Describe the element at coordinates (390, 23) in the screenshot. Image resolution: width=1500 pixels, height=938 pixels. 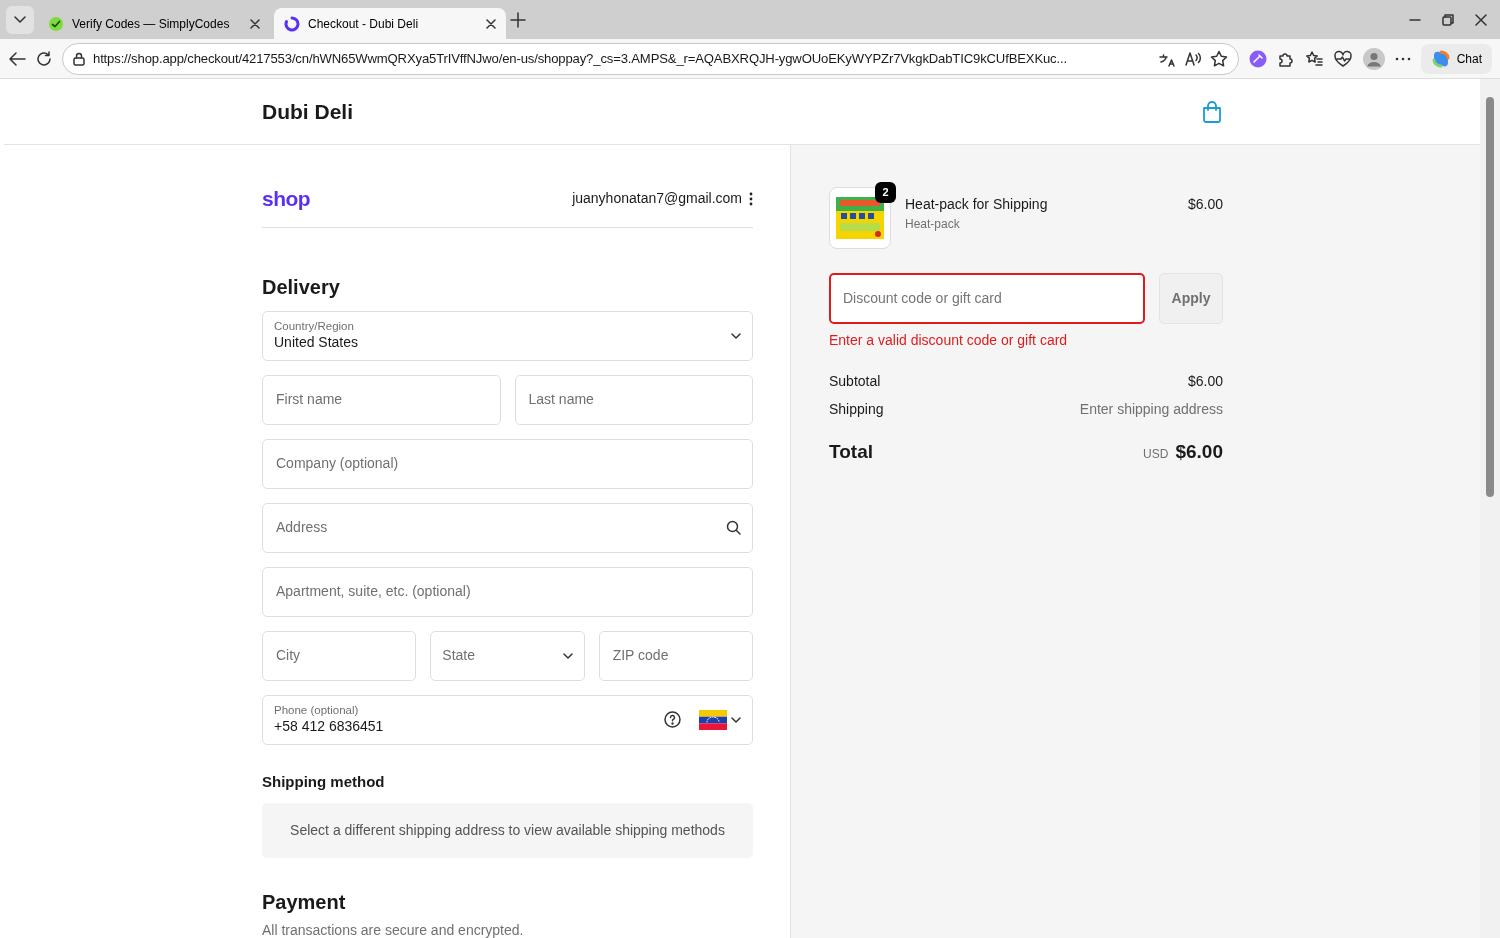
I see `browser-tab: Checkout - Dubi Deli` at that location.